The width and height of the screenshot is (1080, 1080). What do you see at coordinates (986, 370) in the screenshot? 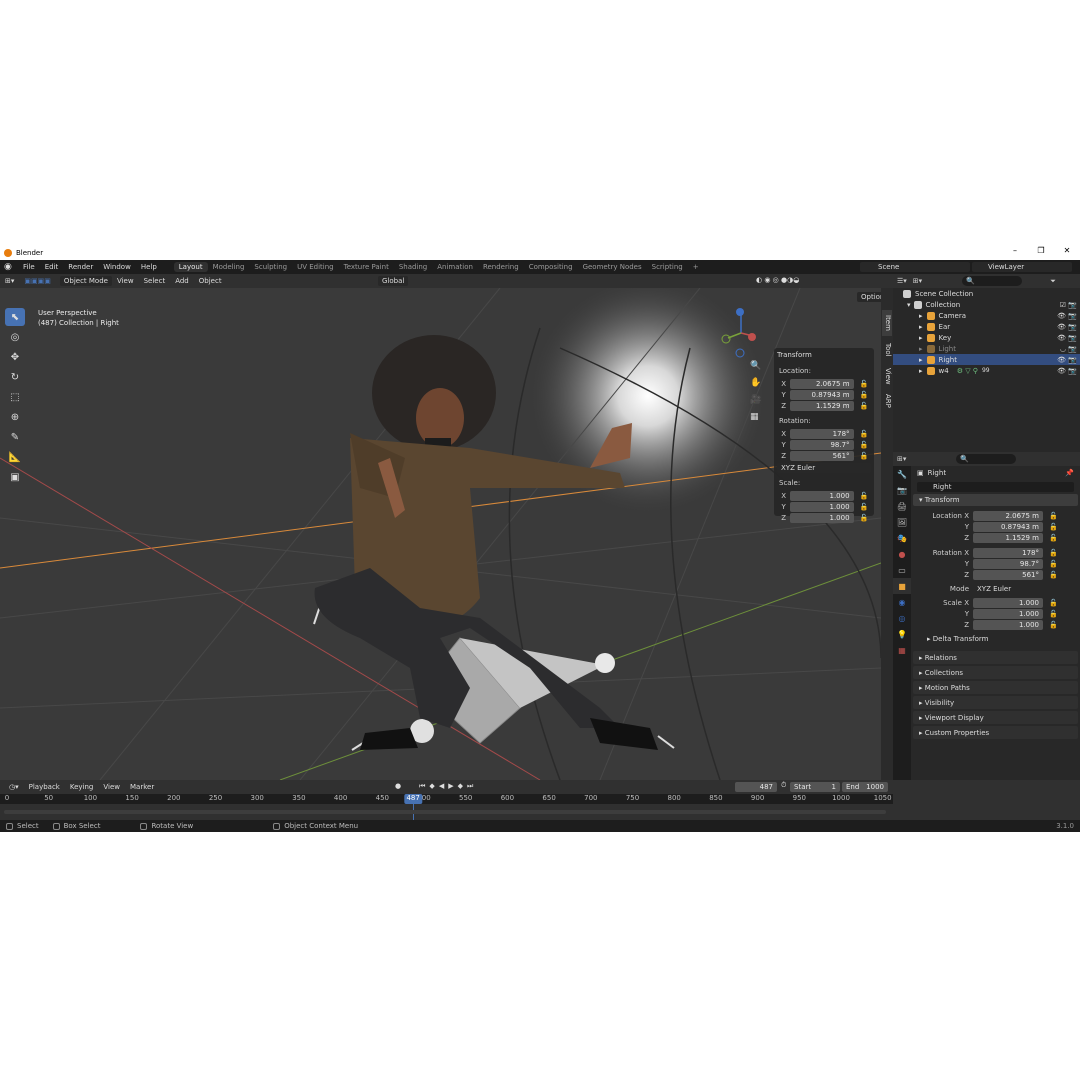
I see `outliner-item-w4: ▸ w4 ⚙ ▽ ⚲ 99 👁 📷` at bounding box center [986, 370].